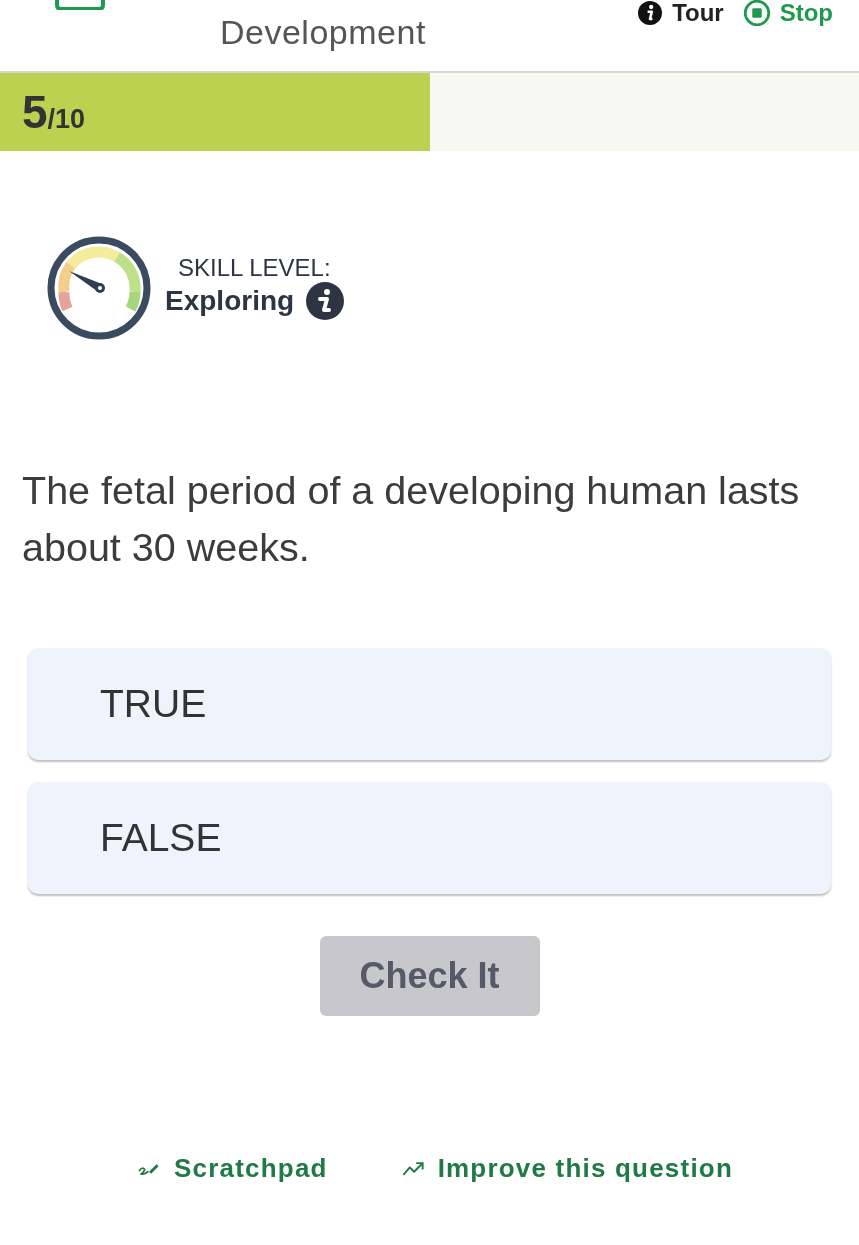 The image size is (859, 1245). What do you see at coordinates (230, 301) in the screenshot?
I see `skill-level-value: Exploring` at bounding box center [230, 301].